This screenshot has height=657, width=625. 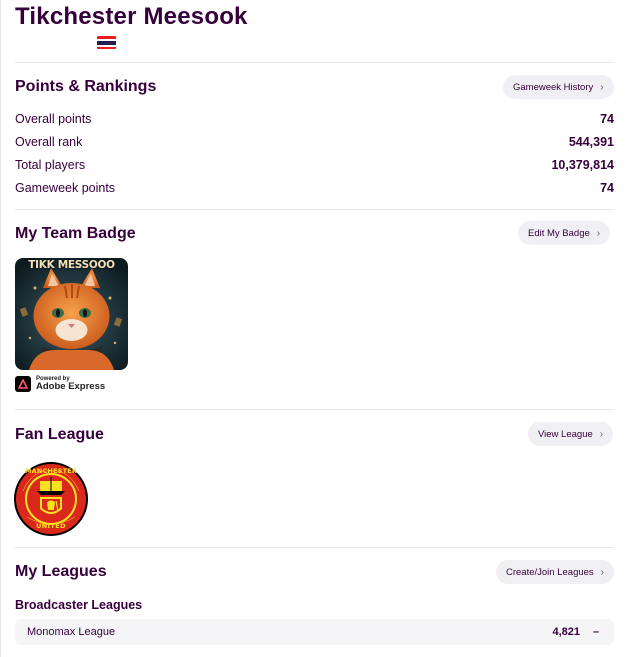 I want to click on gameweek-history-button: Gameweek History ›, so click(x=558, y=87).